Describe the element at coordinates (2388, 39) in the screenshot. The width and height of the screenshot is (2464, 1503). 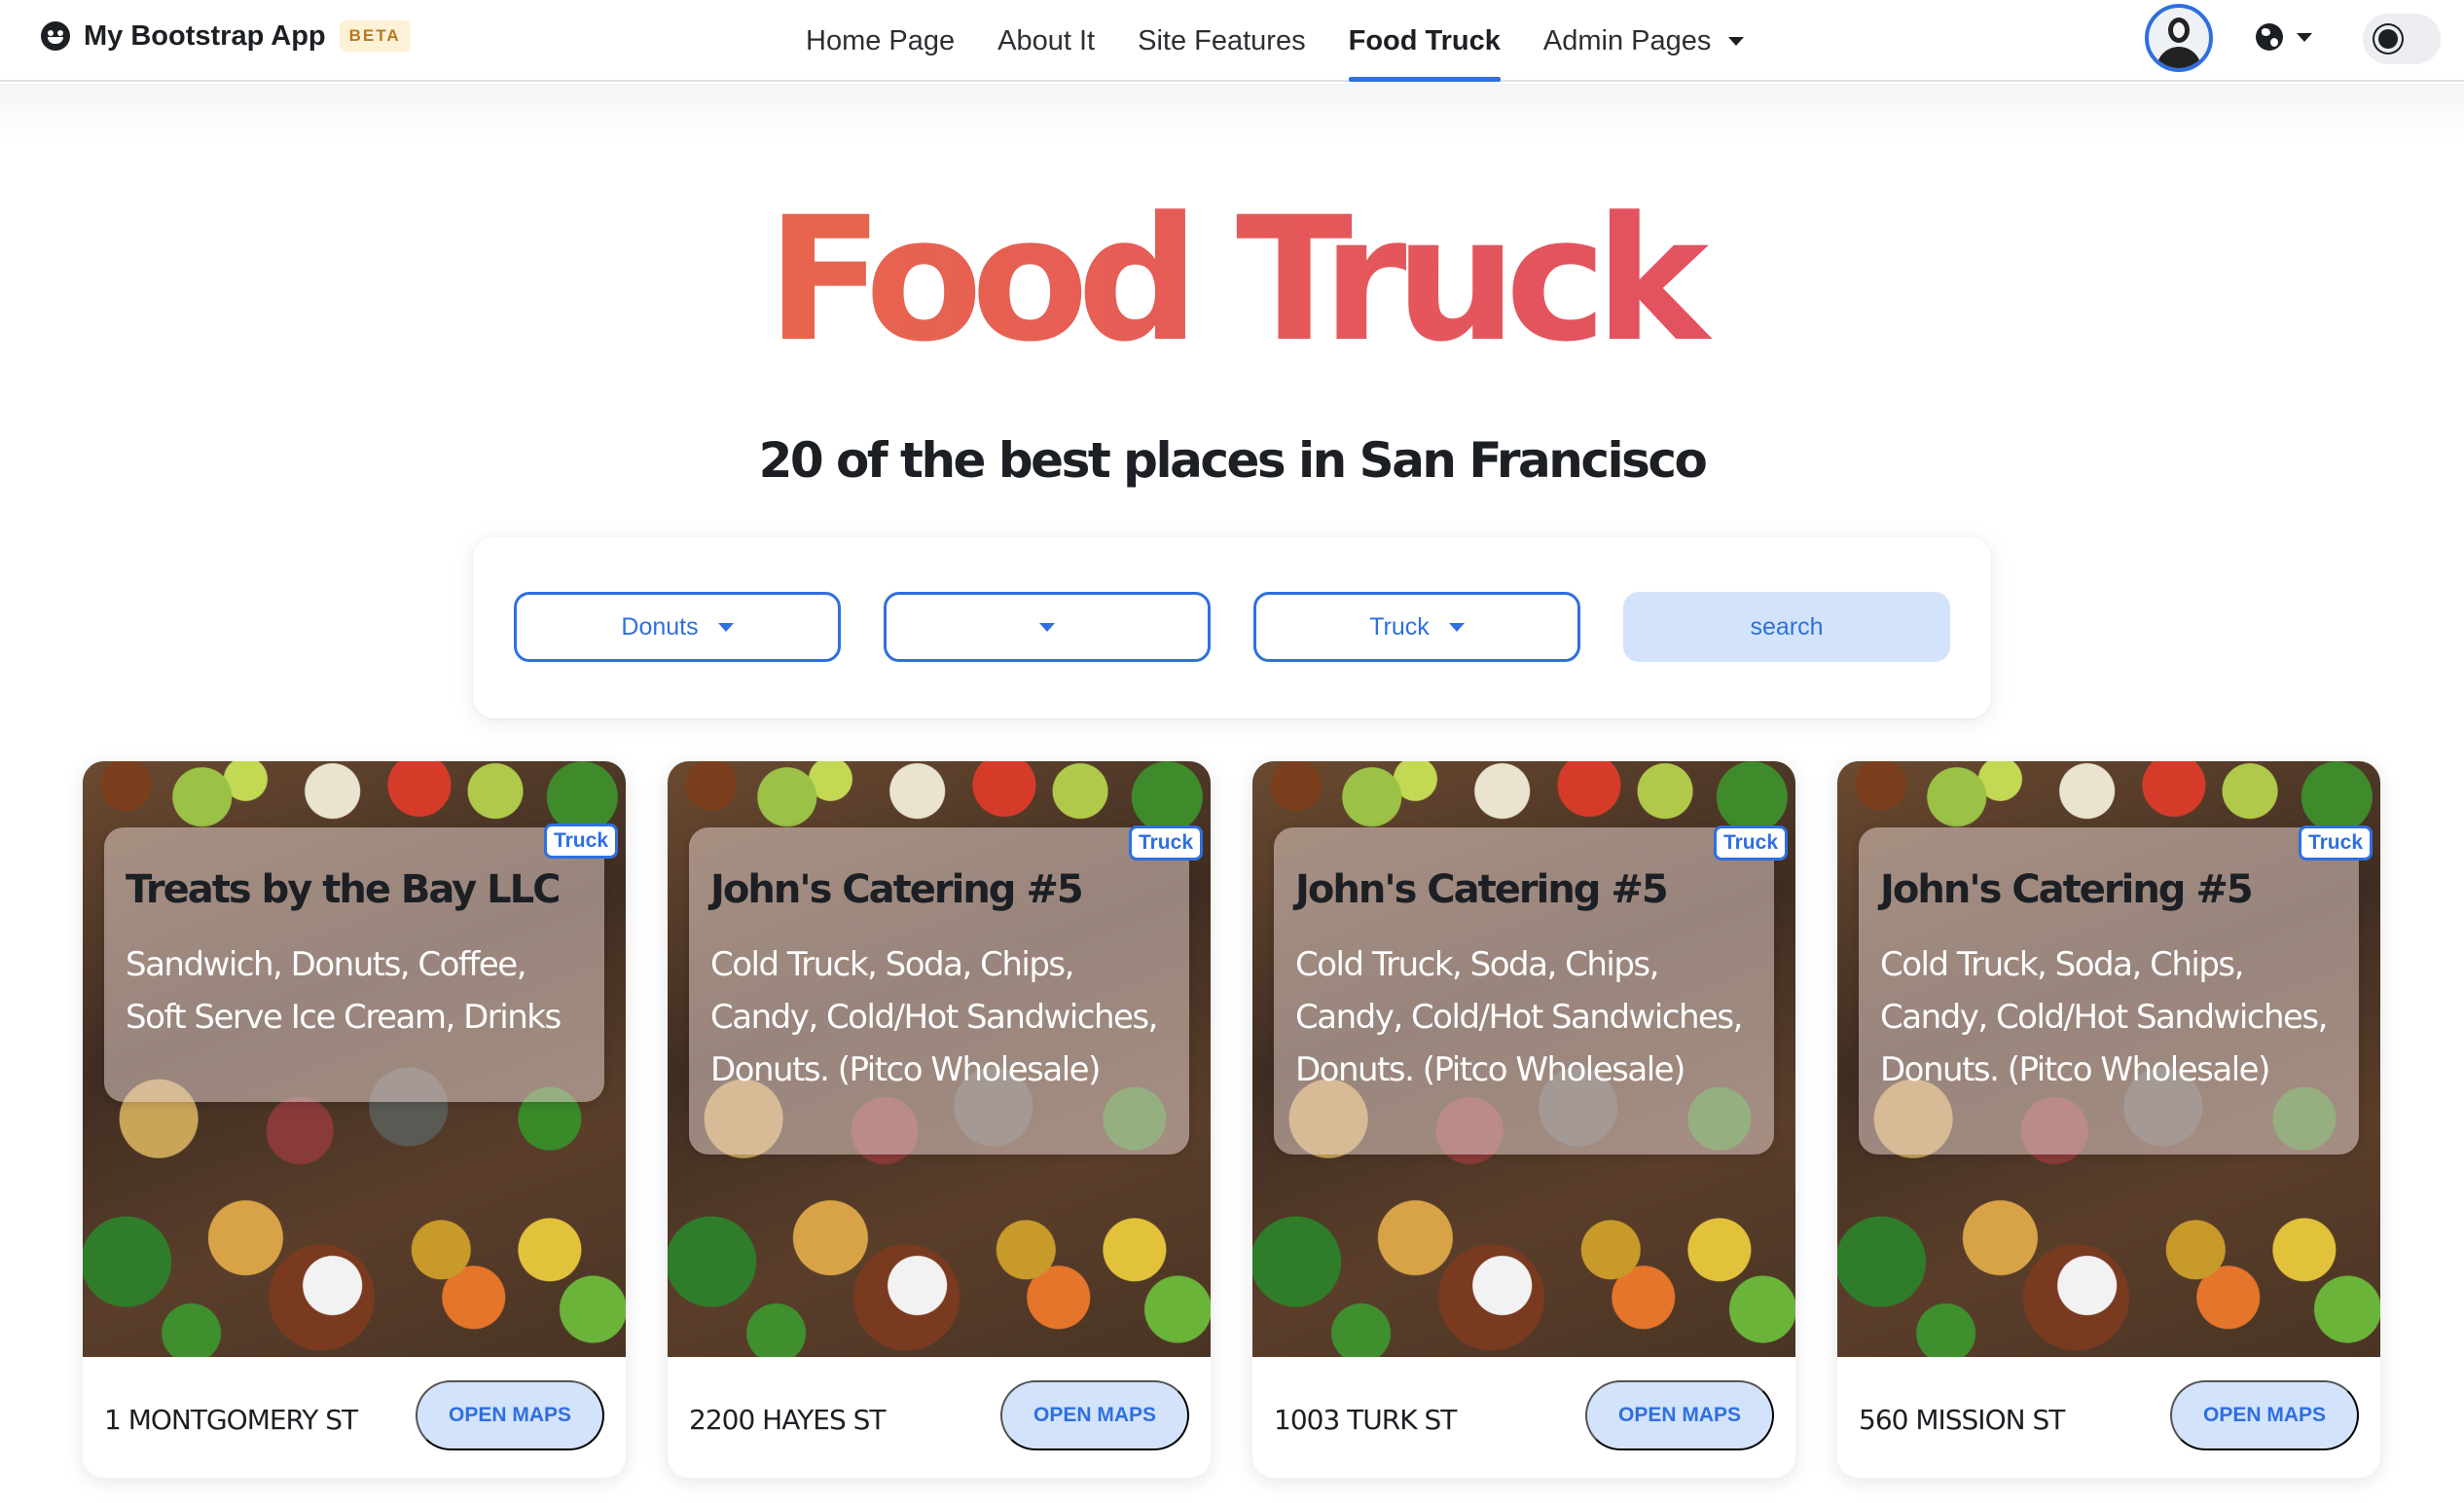
I see `sun-icon` at that location.